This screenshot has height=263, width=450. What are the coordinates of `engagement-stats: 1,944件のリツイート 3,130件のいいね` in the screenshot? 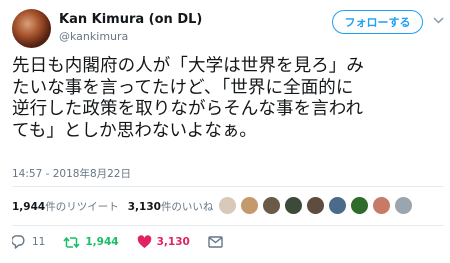 It's located at (112, 206).